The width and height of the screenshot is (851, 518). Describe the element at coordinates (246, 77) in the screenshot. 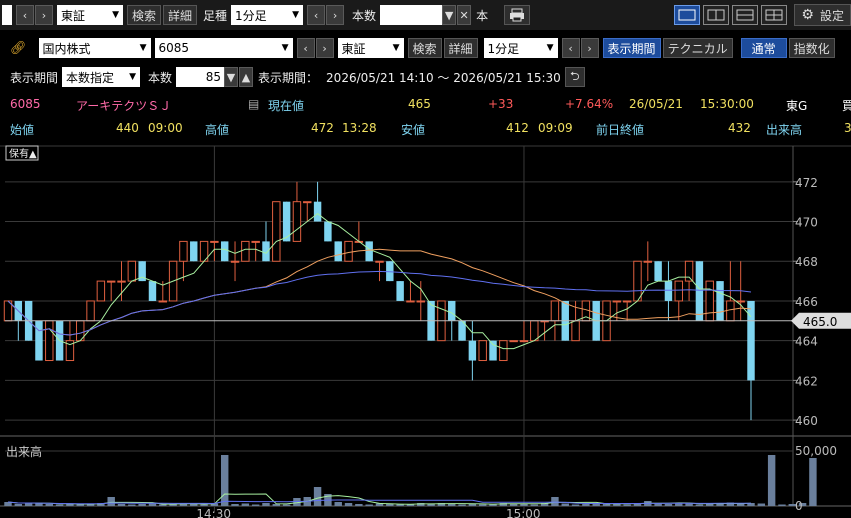

I see `count-up-button: ▲` at that location.